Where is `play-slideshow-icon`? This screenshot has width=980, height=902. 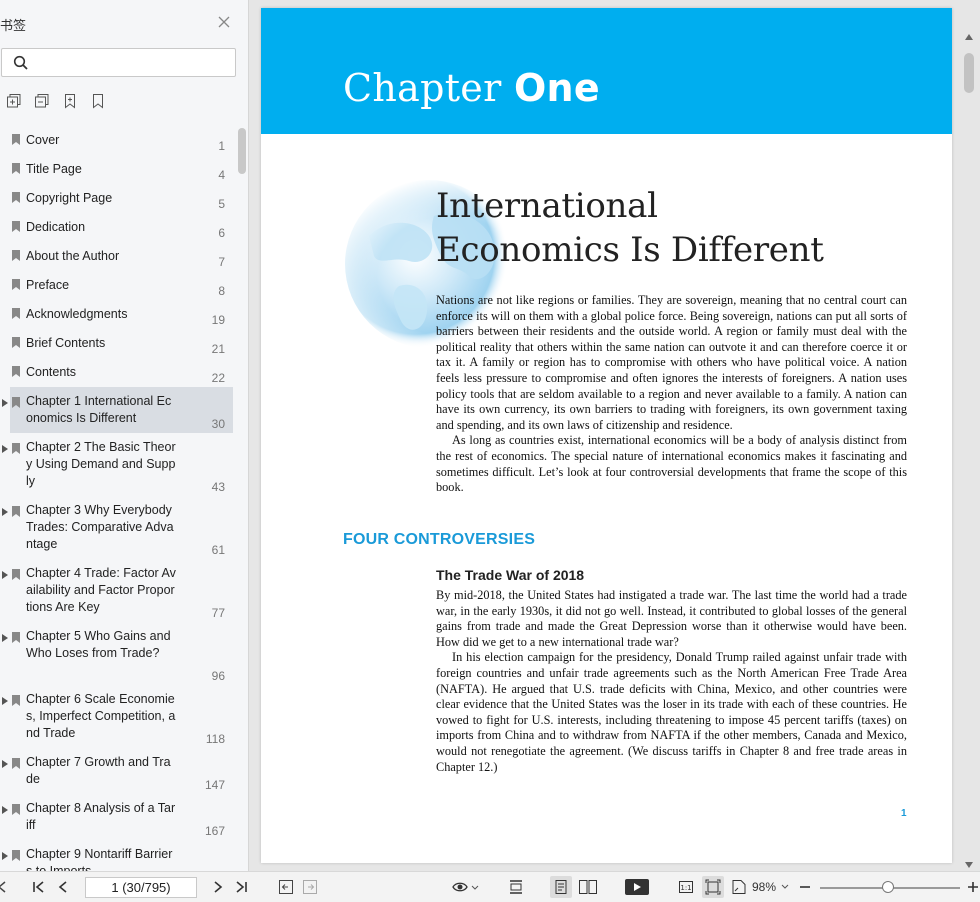 play-slideshow-icon is located at coordinates (637, 887).